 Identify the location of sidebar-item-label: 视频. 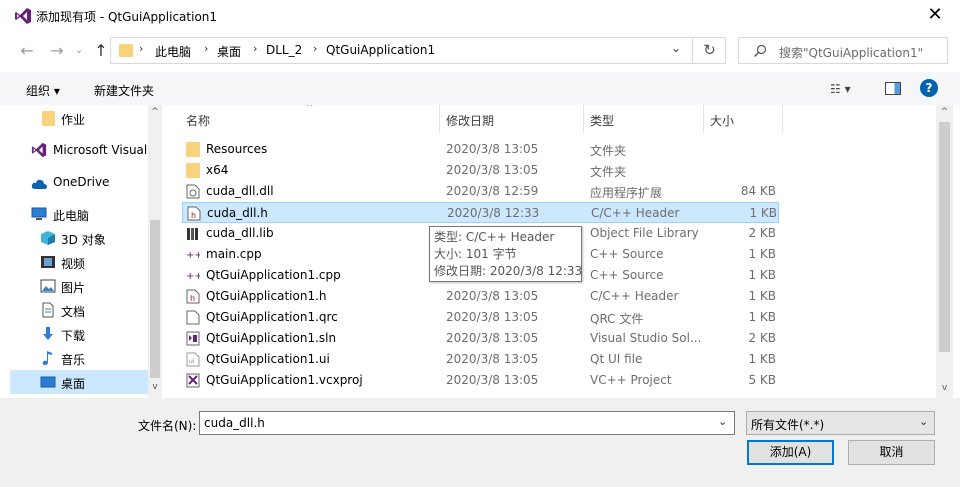
(73, 264).